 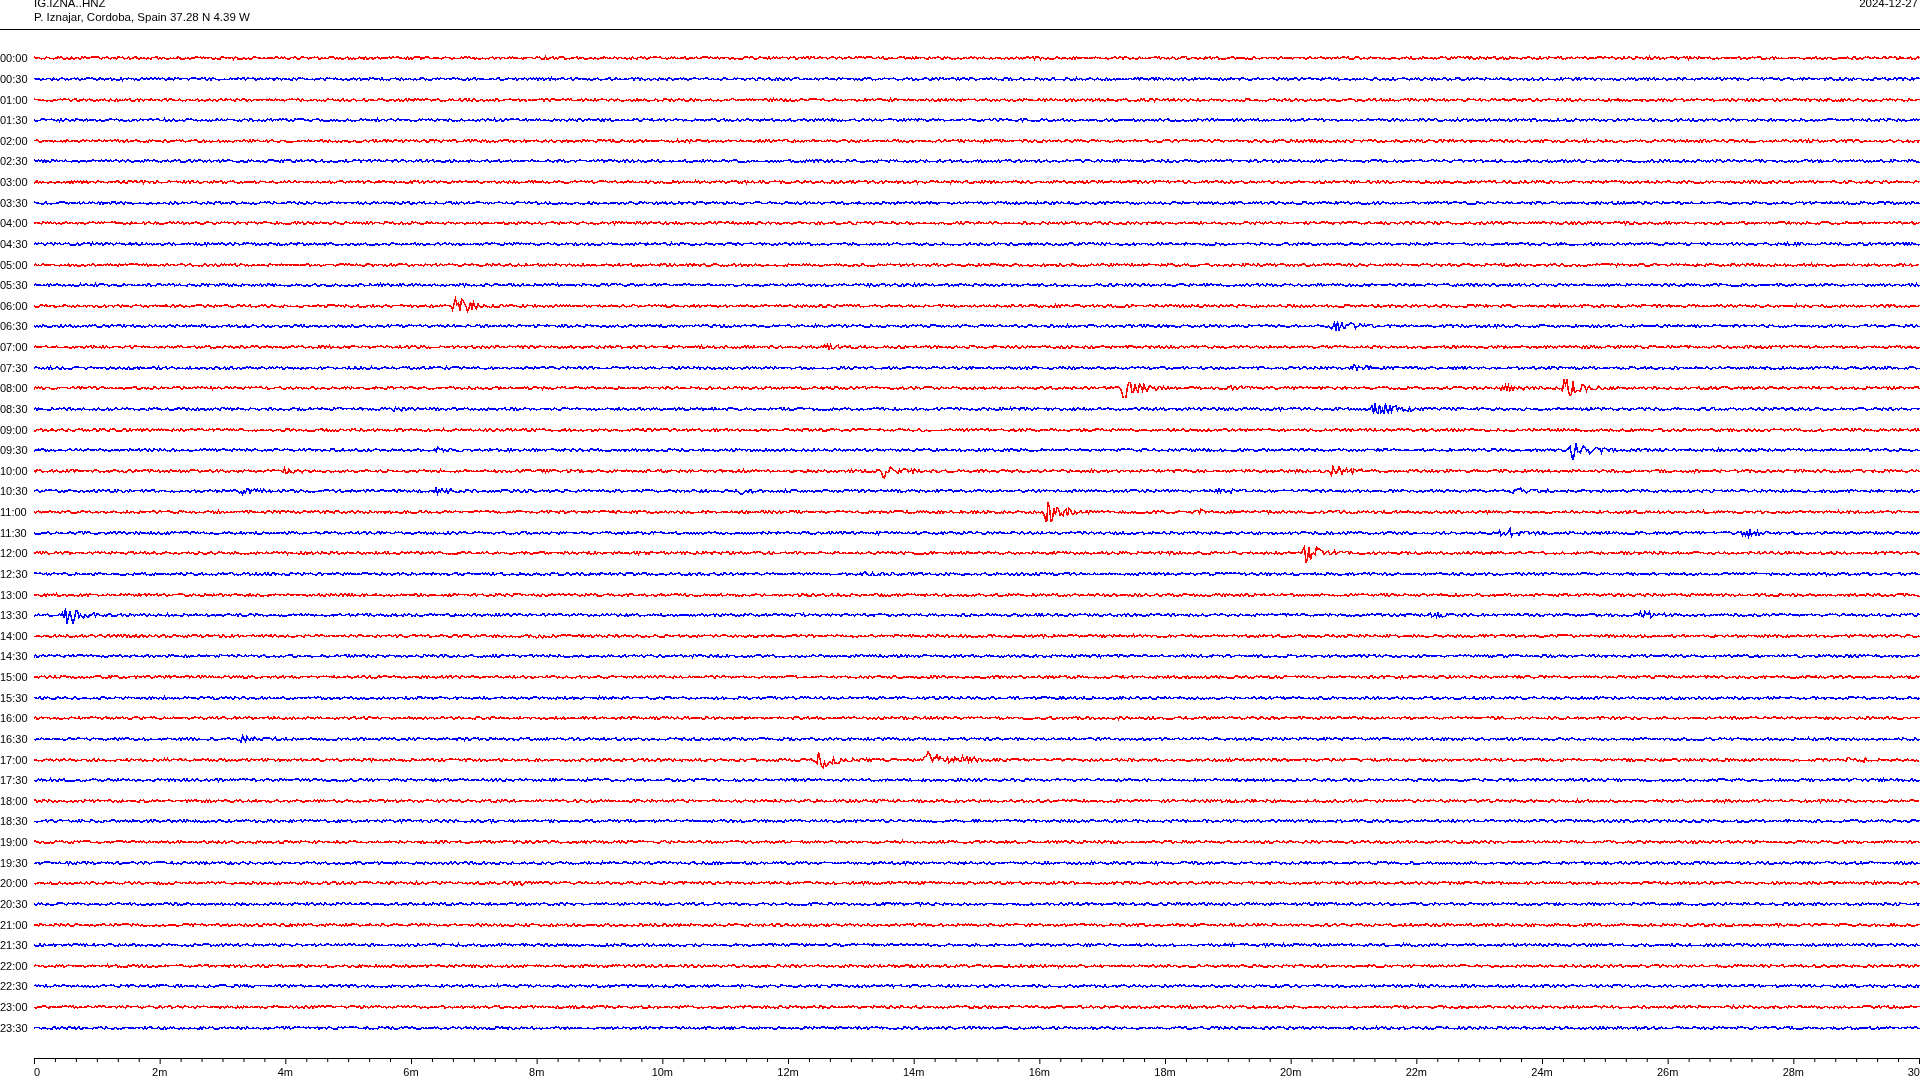 What do you see at coordinates (14, 58) in the screenshot?
I see `time-label: 00:00` at bounding box center [14, 58].